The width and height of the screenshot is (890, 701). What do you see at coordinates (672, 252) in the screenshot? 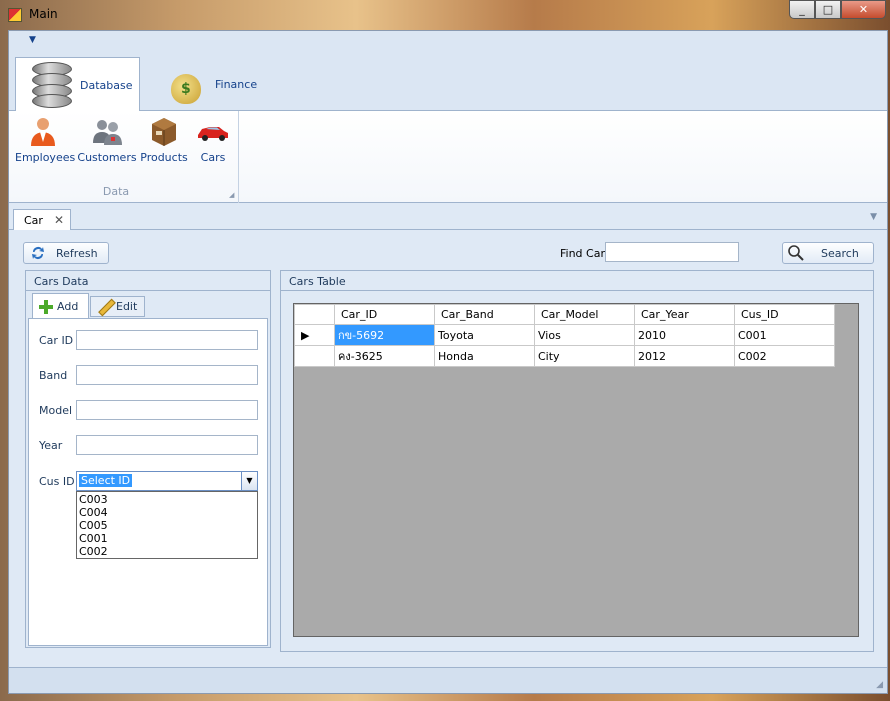
I see `find-car-input` at bounding box center [672, 252].